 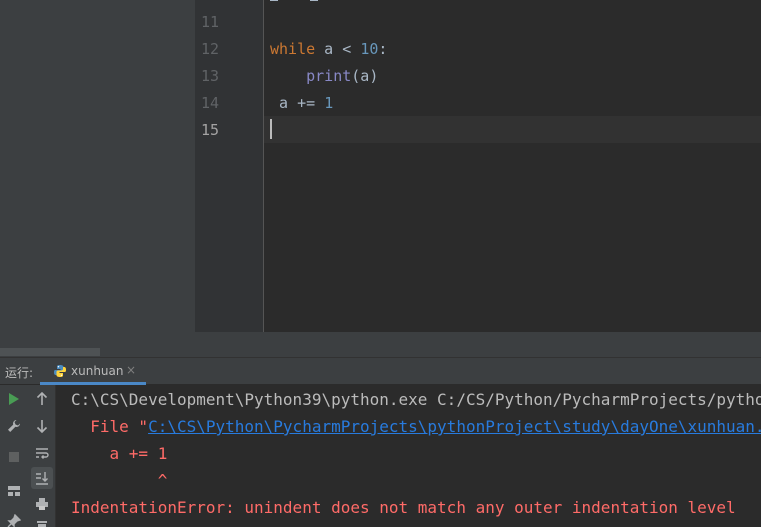 I want to click on horizontal-scrollbar, so click(x=50, y=352).